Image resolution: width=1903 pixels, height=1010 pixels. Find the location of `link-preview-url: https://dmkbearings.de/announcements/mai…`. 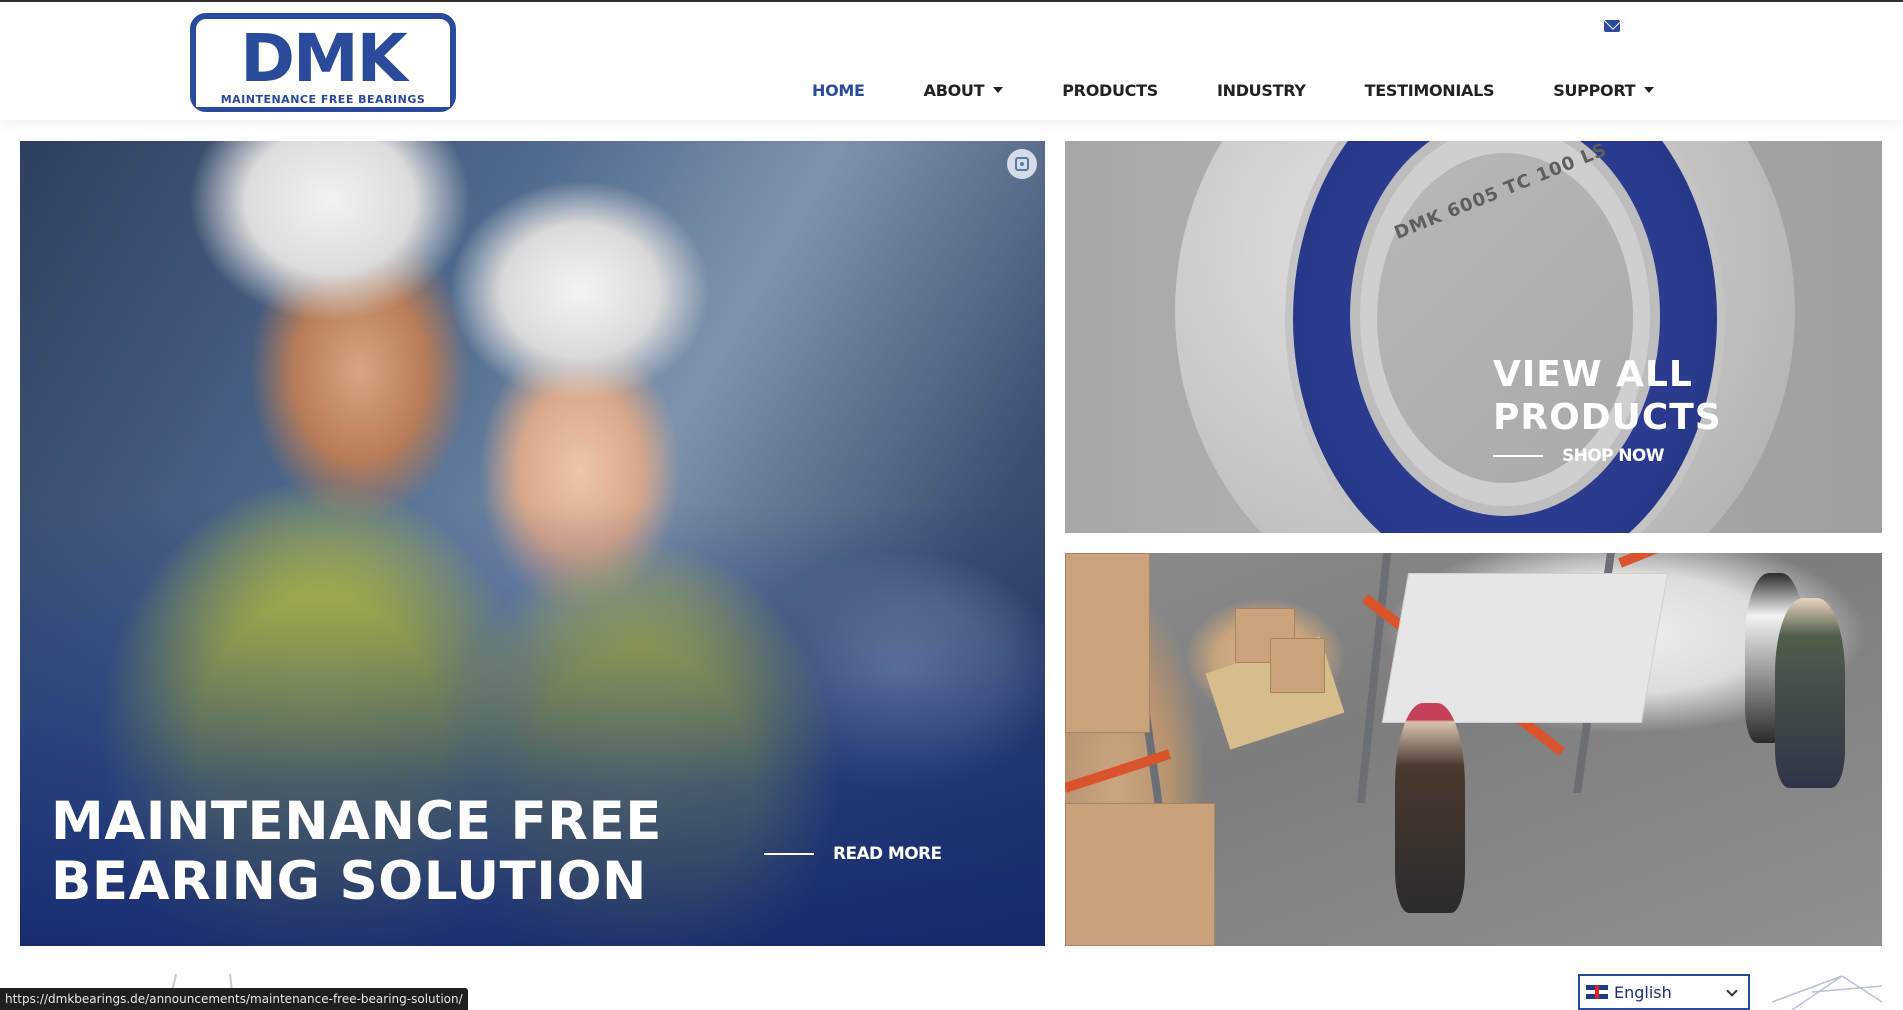

link-preview-url: https://dmkbearings.de/announcements/mai… is located at coordinates (234, 999).